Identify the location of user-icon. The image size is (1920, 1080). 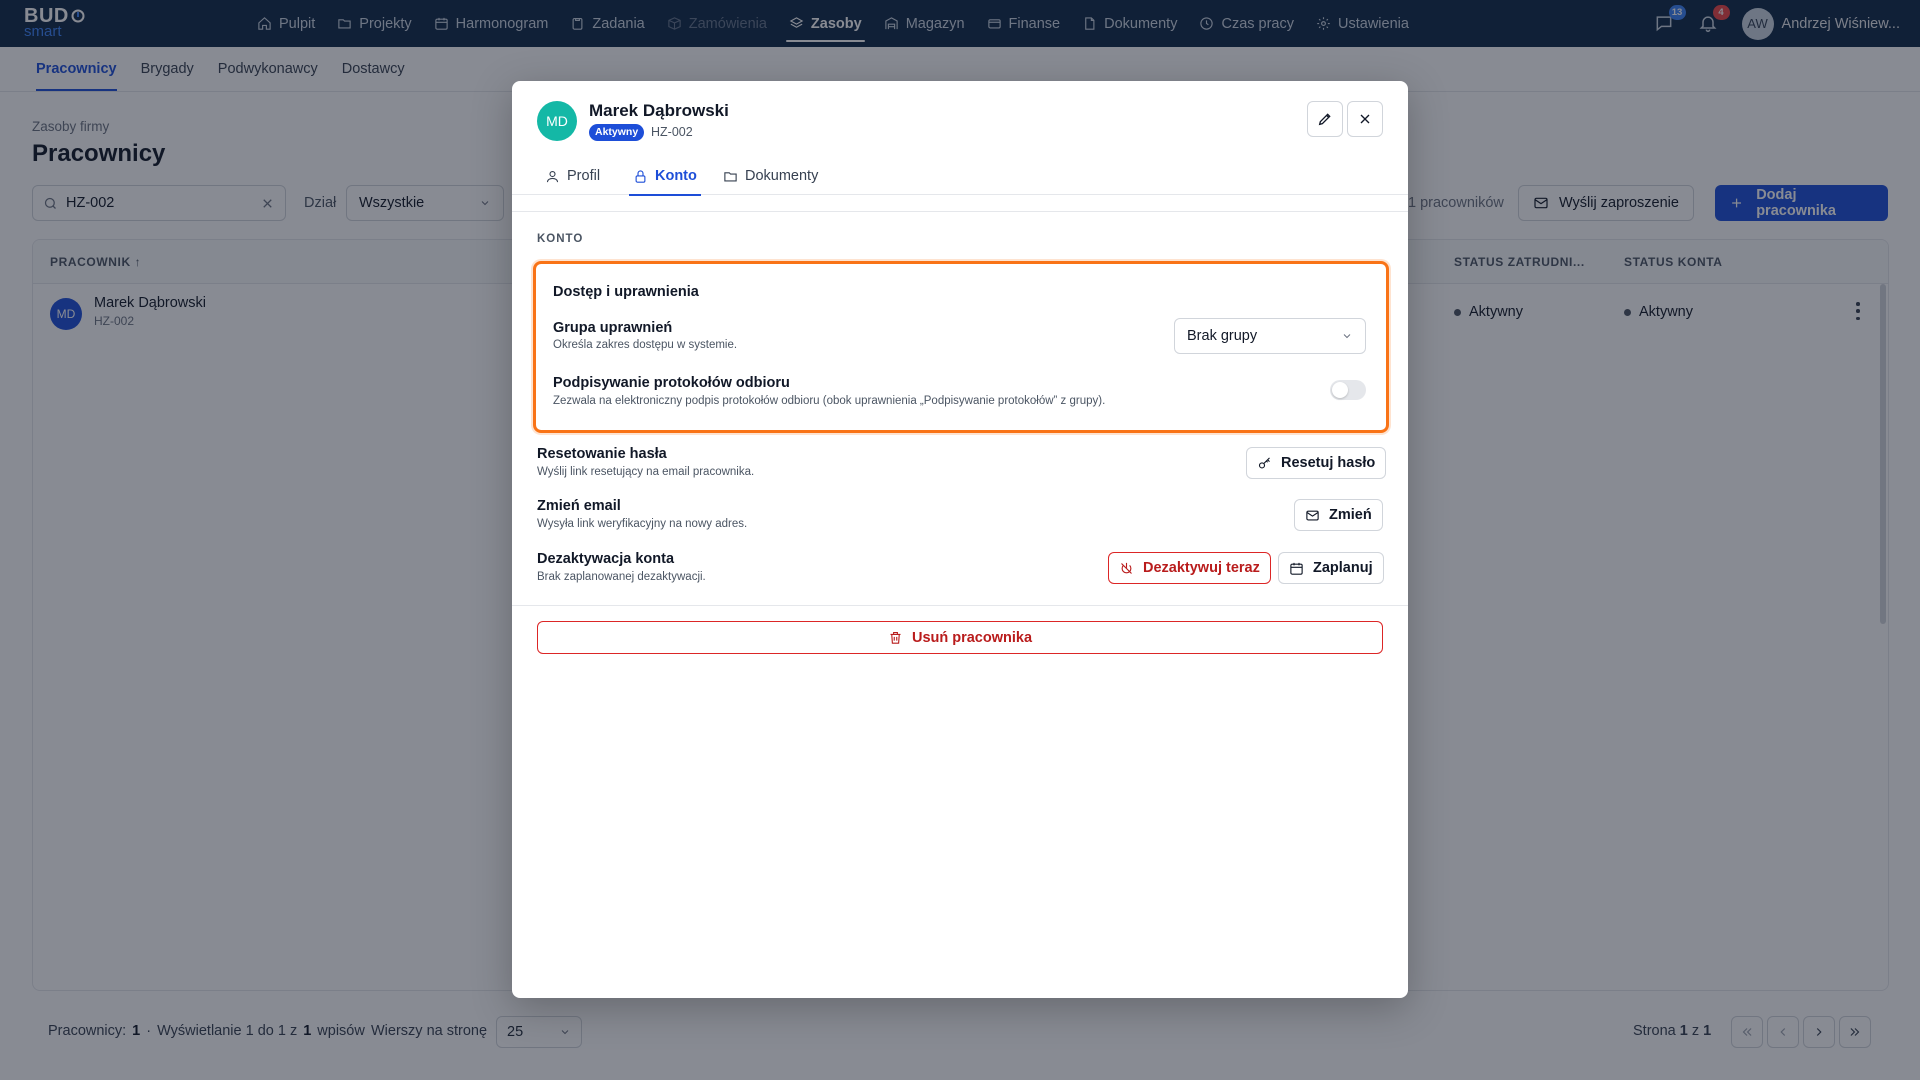
(552, 176).